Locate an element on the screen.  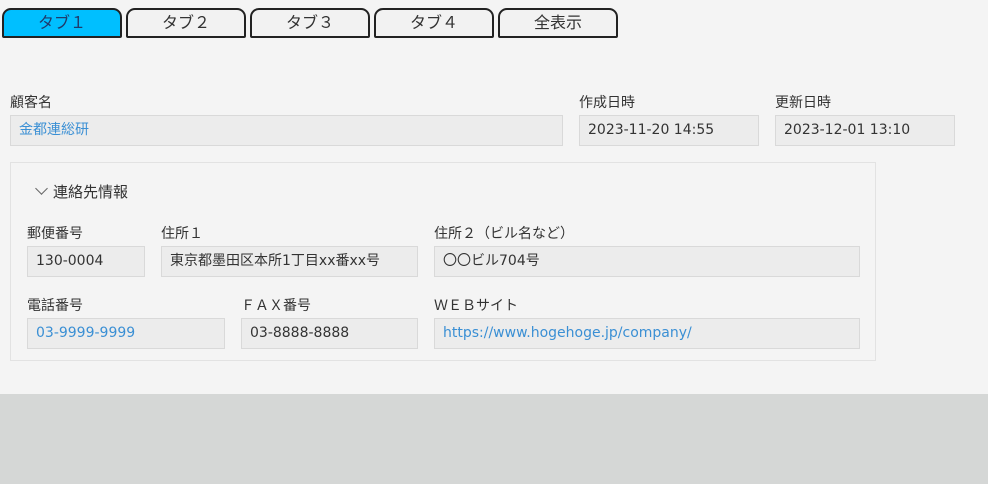
contact-info-toggle: 連絡先情報 is located at coordinates (81, 191).